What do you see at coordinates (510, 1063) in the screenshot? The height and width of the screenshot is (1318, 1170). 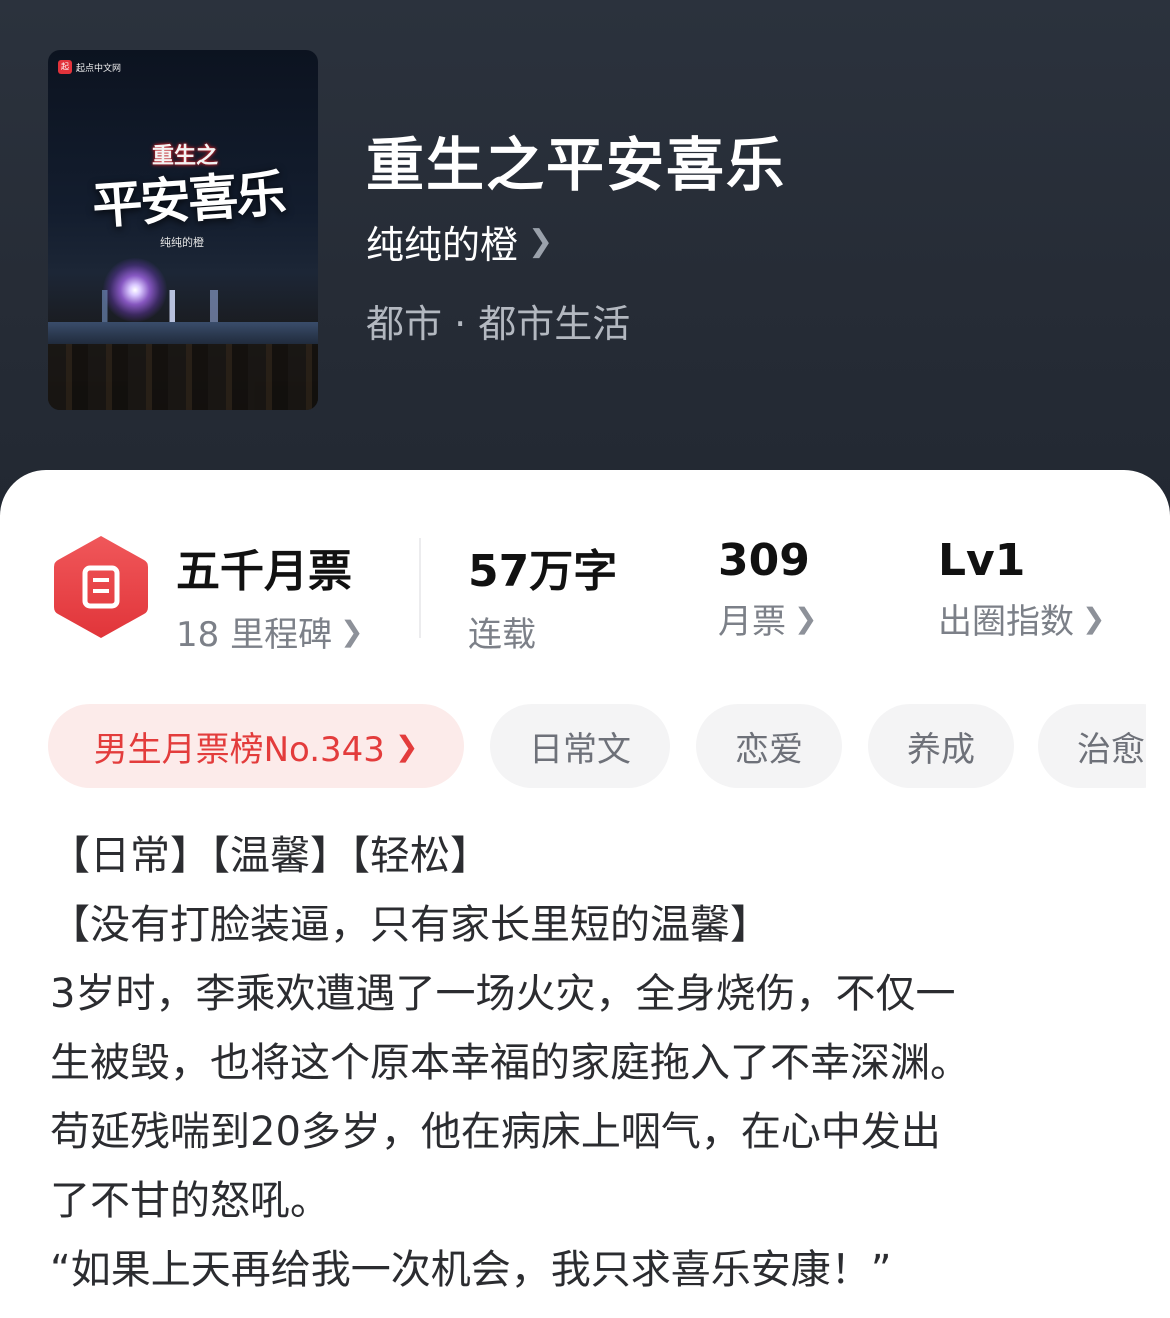 I see `synopsis-line: 生被毁，也将这个原本幸福的家庭拖入了不幸深渊。` at bounding box center [510, 1063].